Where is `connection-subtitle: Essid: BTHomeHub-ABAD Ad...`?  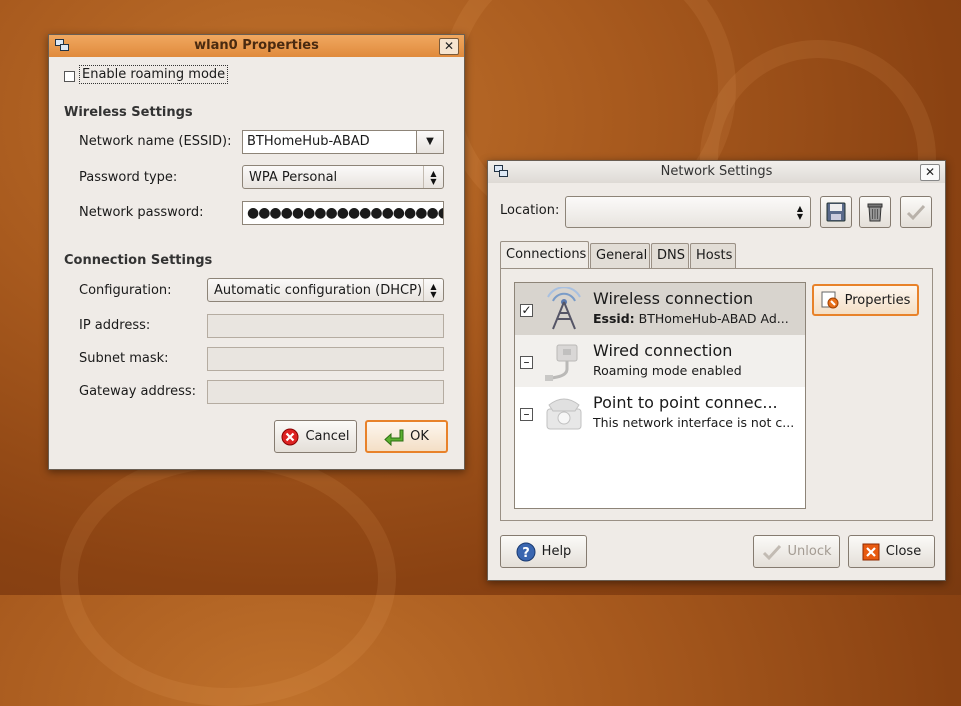 connection-subtitle: Essid: BTHomeHub-ABAD Ad... is located at coordinates (691, 318).